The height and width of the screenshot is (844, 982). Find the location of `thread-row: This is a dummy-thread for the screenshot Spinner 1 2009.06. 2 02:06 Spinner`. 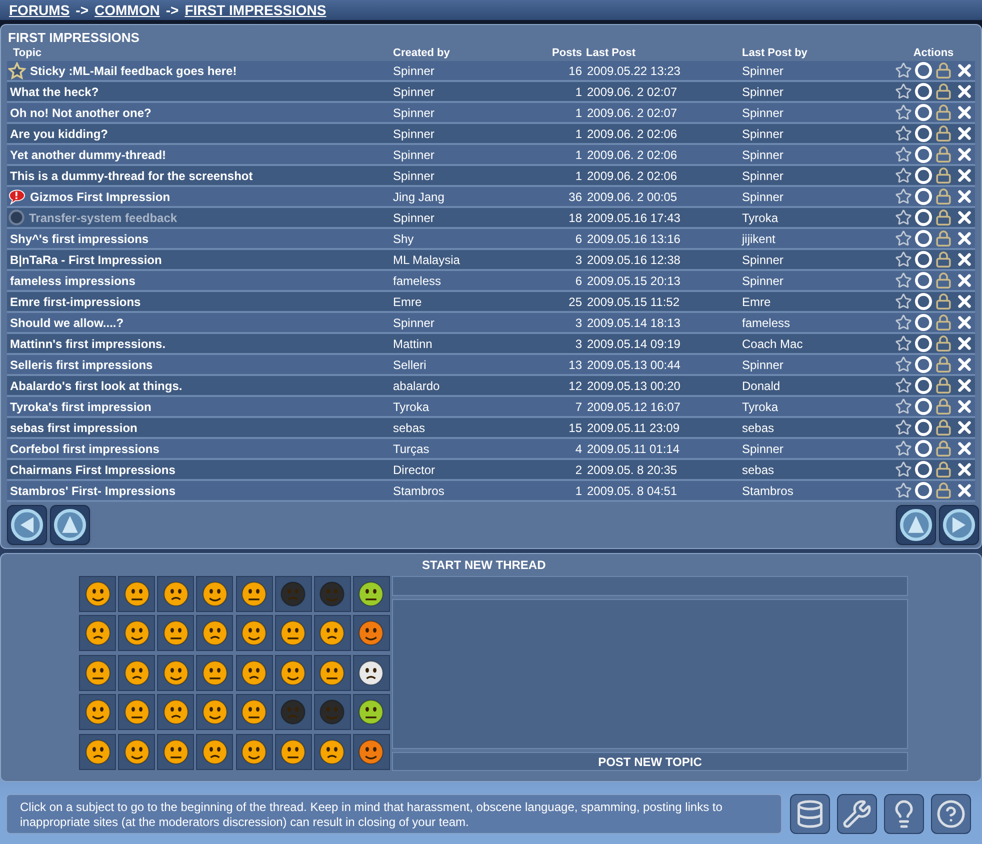

thread-row: This is a dummy-thread for the screenshot Spinner 1 2009.06. 2 02:06 Spinner is located at coordinates (491, 176).